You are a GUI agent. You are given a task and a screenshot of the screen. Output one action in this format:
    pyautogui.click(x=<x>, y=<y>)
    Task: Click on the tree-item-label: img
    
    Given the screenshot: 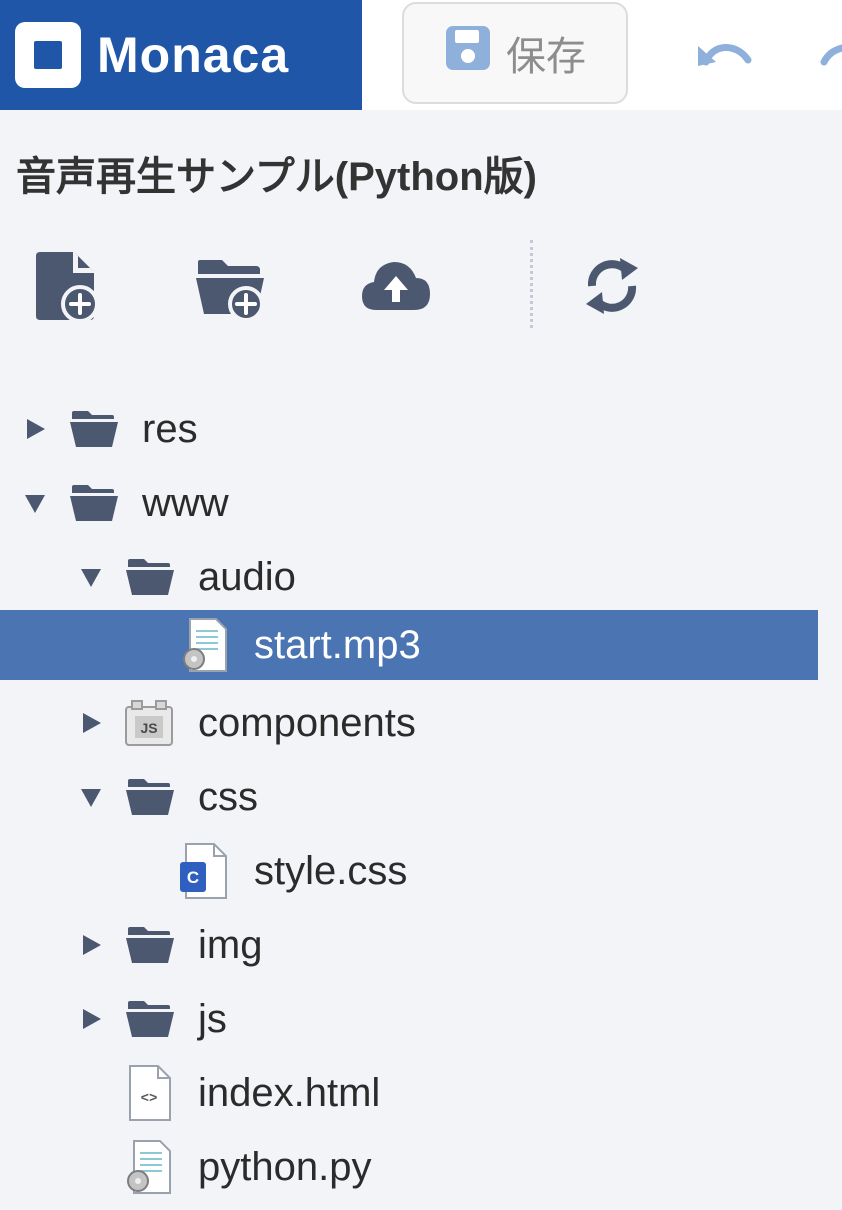 What is the action you would take?
    pyautogui.click(x=230, y=944)
    